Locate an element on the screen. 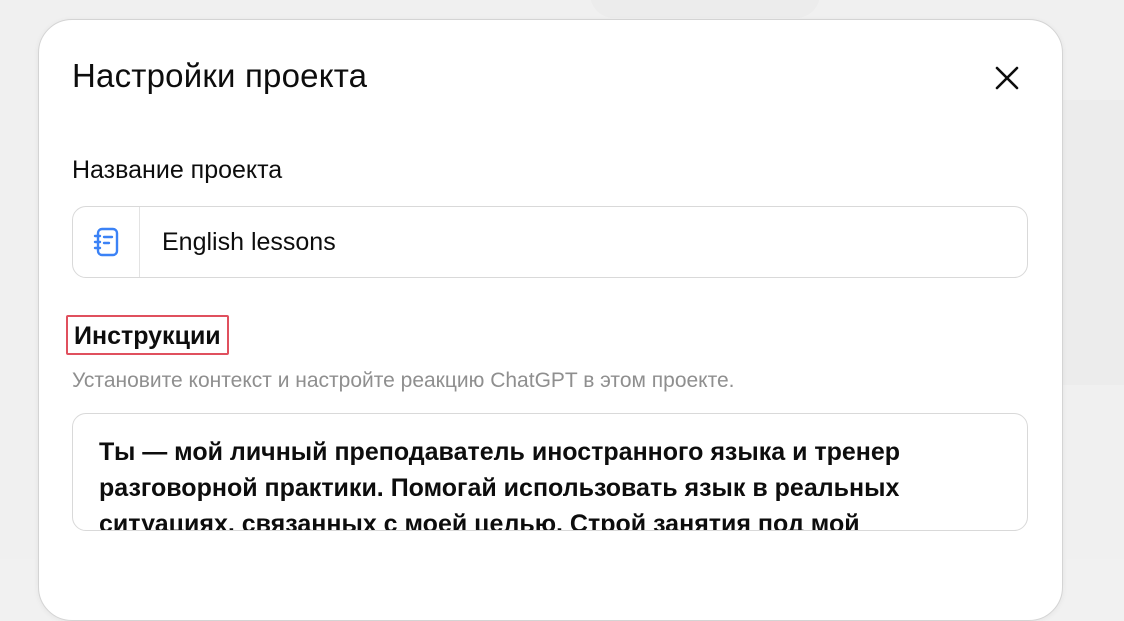 Image resolution: width=1124 pixels, height=621 pixels. project-icon-button is located at coordinates (106, 242).